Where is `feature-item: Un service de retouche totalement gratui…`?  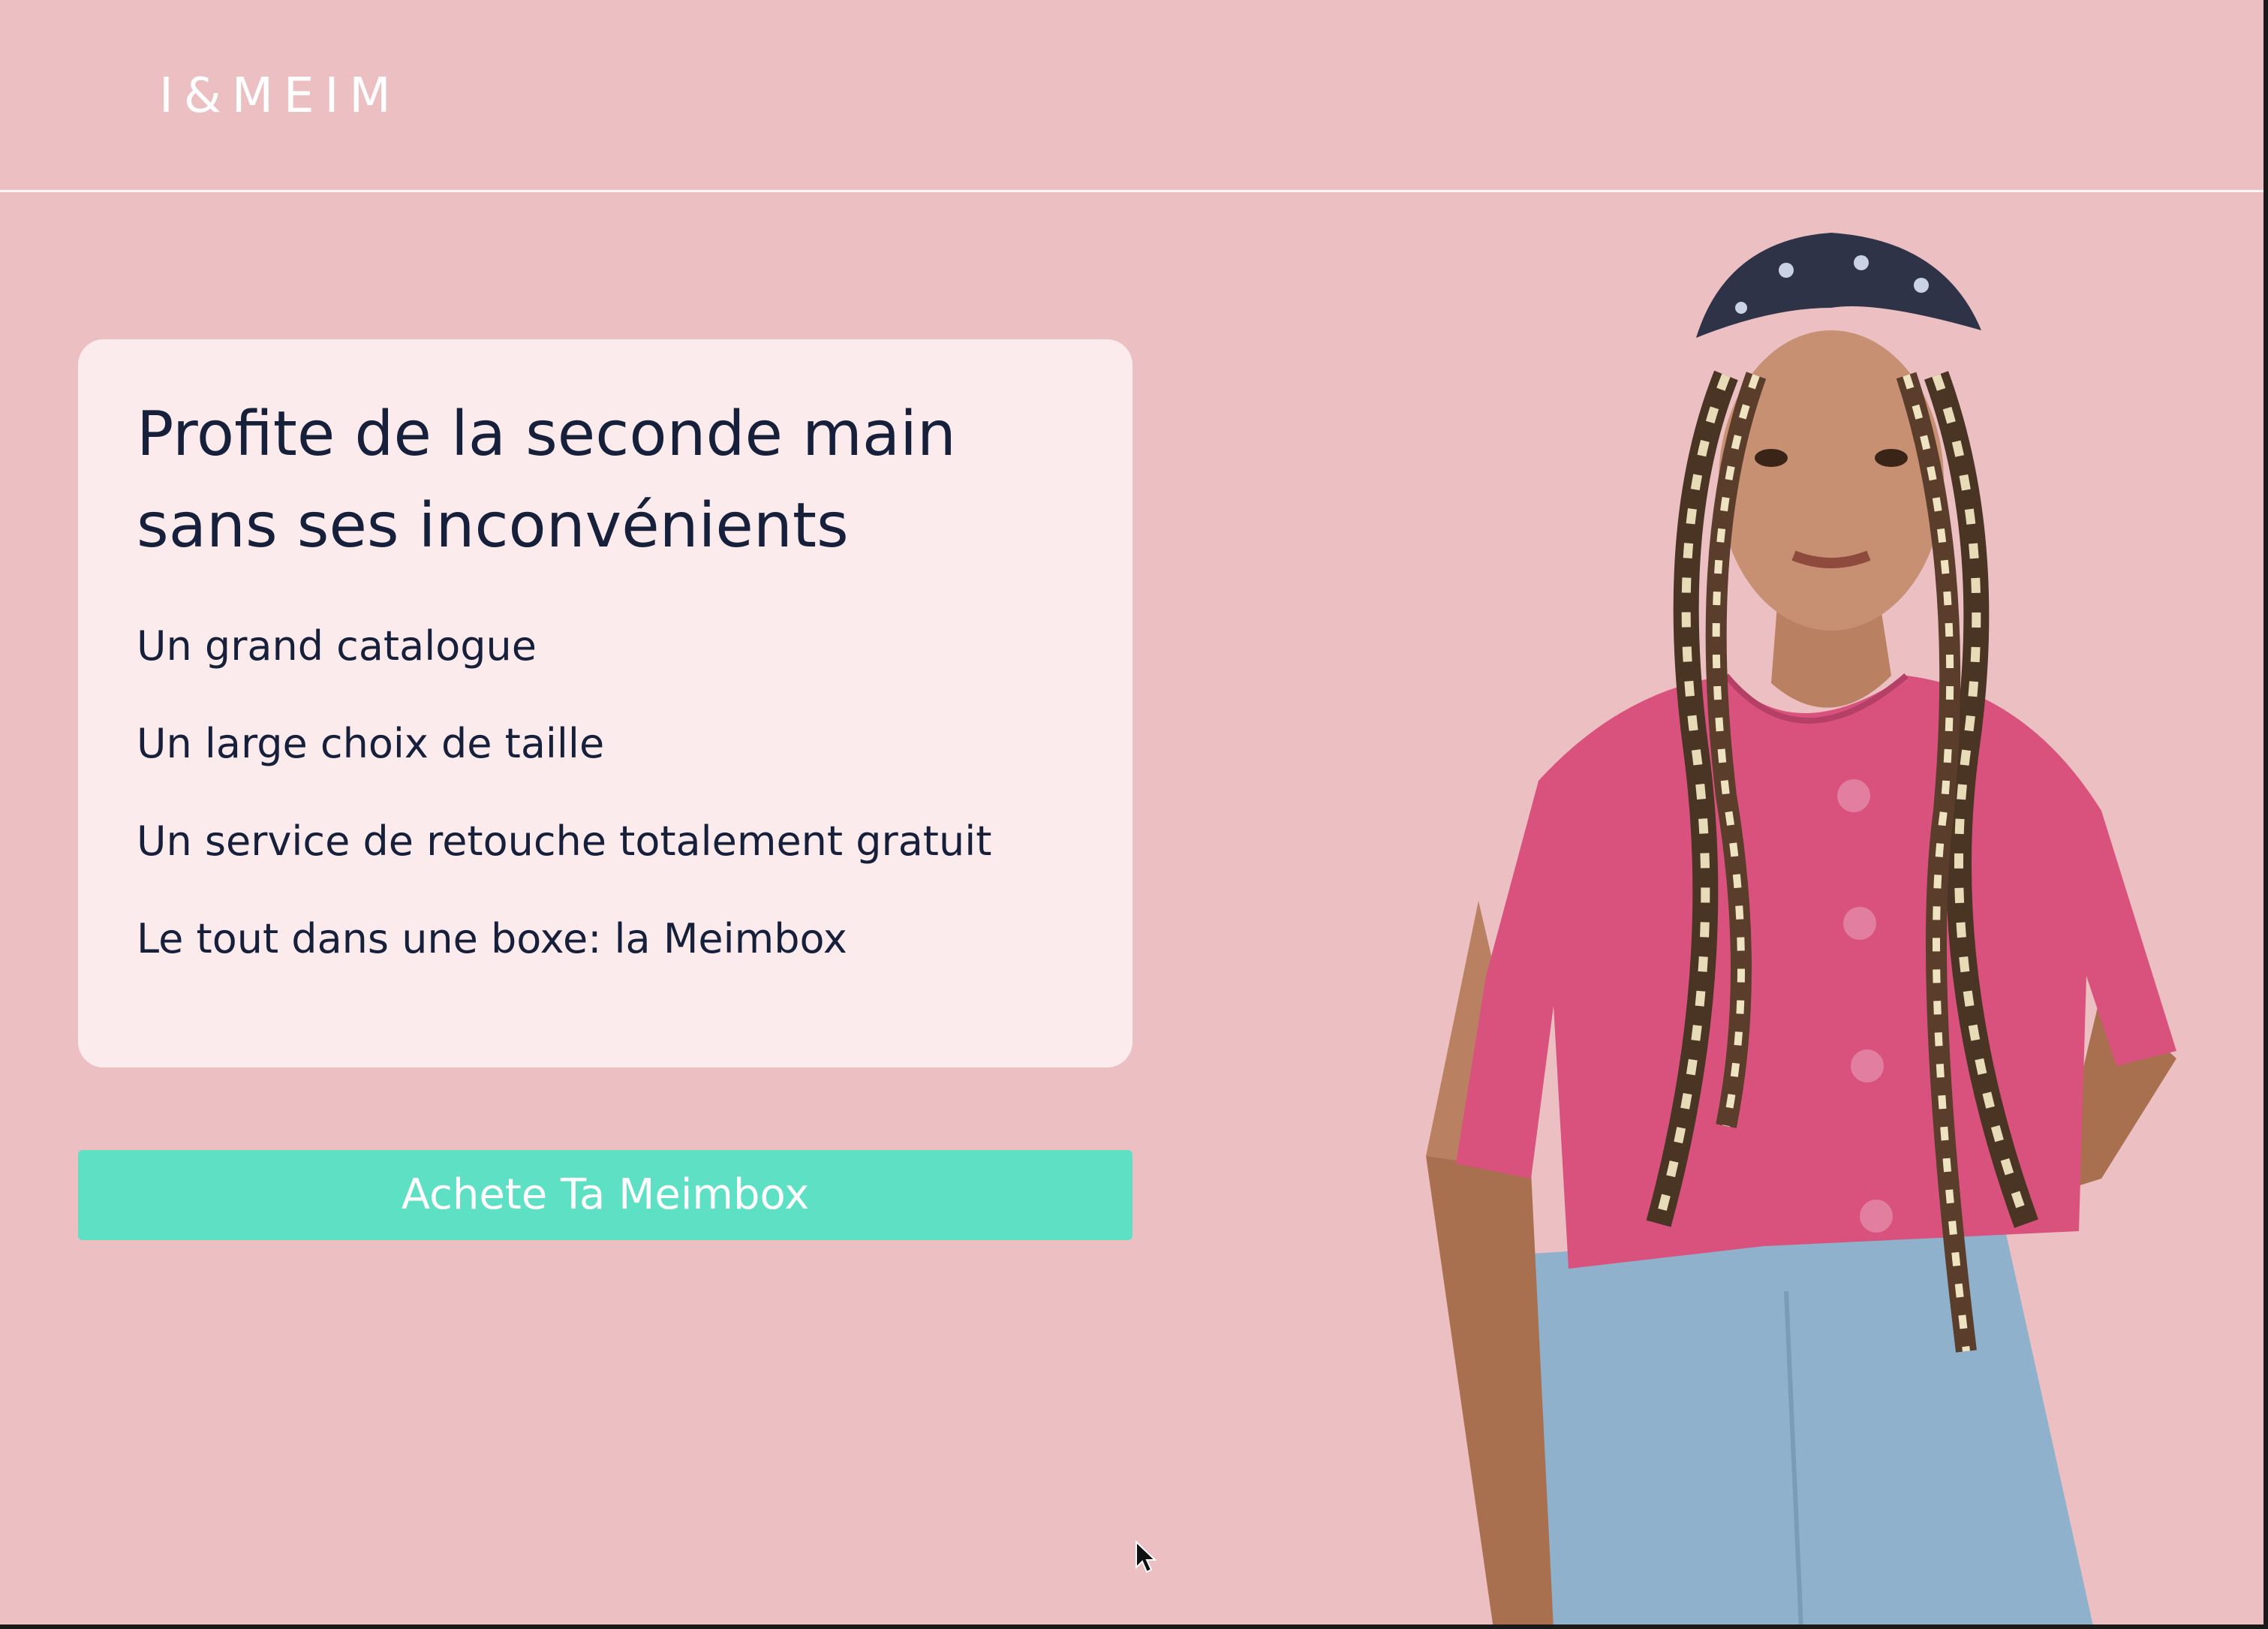 feature-item: Un service de retouche totalement gratui… is located at coordinates (564, 841).